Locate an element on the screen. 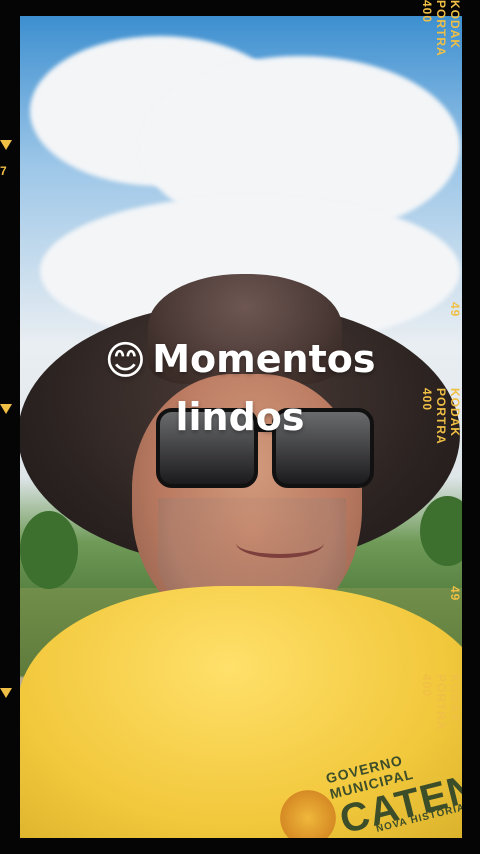 This screenshot has height=854, width=480. film-marking-number-lower: 49 is located at coordinates (455, 594).